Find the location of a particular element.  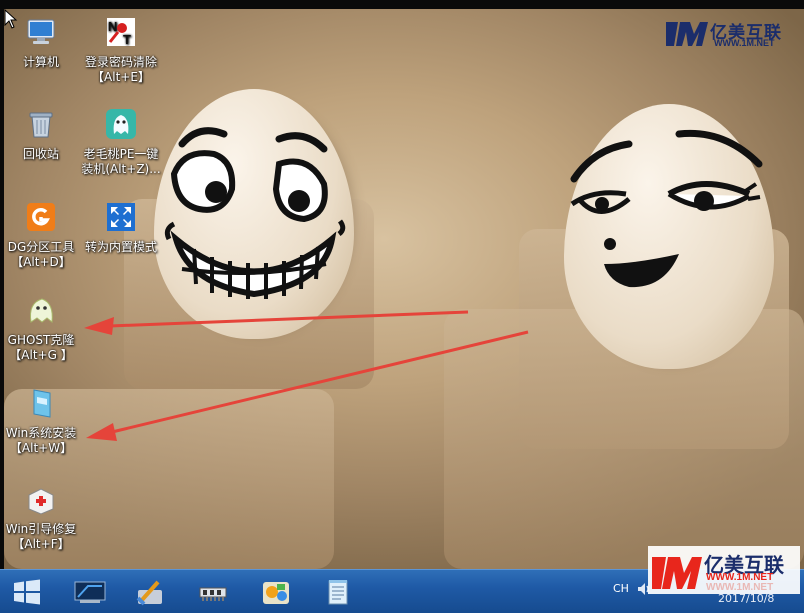

taskbar-app-display is located at coordinates (90, 592).